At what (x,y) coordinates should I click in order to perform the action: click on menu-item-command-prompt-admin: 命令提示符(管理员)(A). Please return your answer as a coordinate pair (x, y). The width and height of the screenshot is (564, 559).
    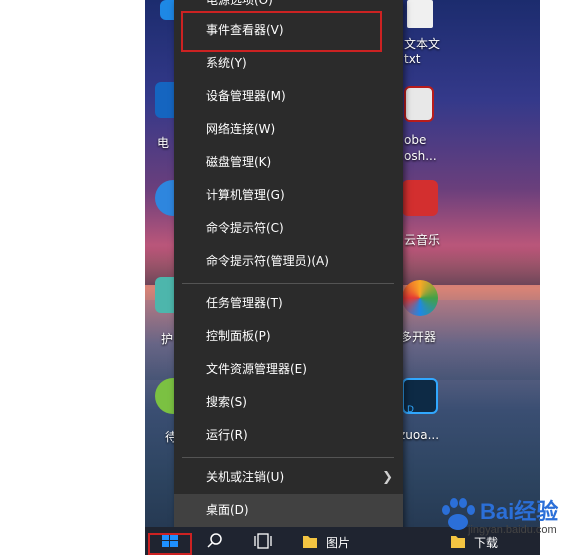
    Looking at the image, I should click on (288, 261).